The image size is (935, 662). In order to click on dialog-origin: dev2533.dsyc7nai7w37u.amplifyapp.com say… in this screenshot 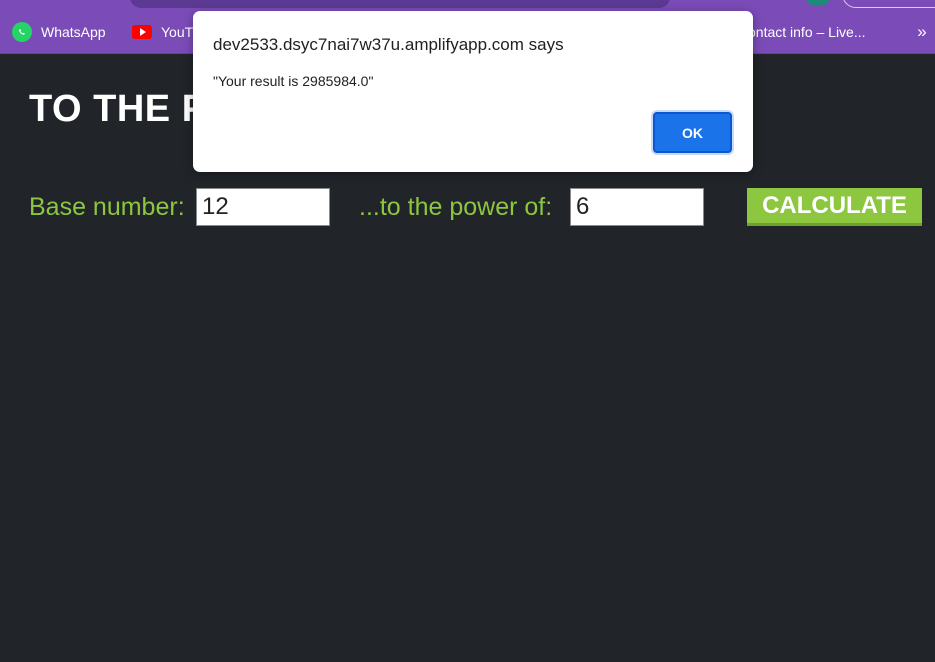, I will do `click(388, 44)`.